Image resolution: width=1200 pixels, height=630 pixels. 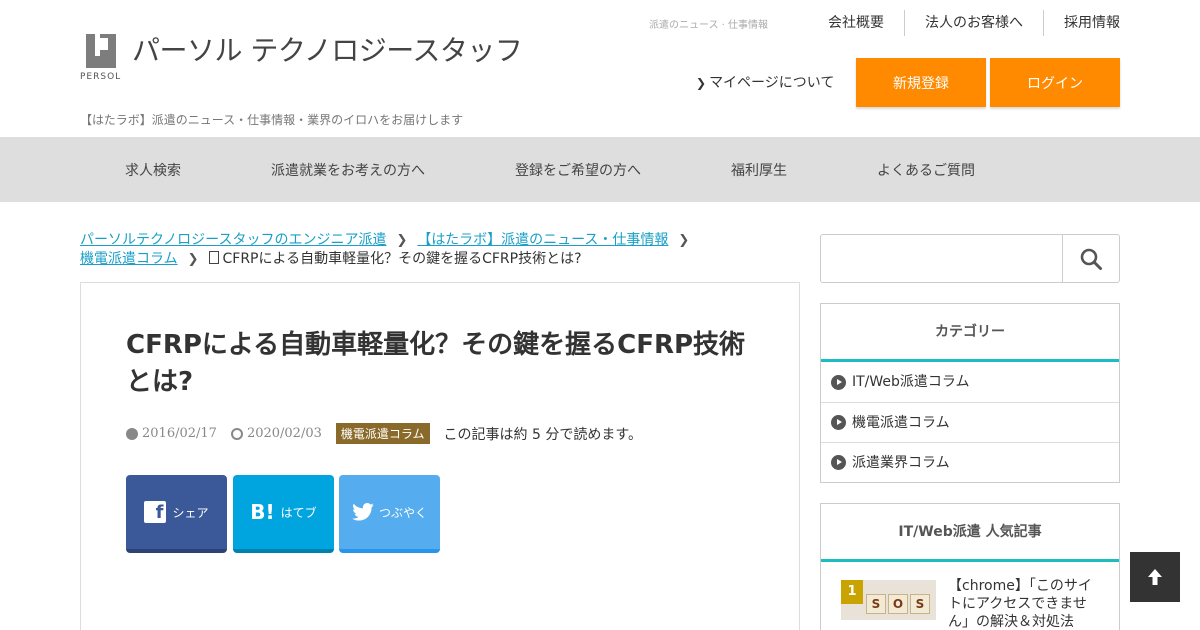 What do you see at coordinates (348, 169) in the screenshot?
I see `nav-considering: 派遣就業をお考えの方へ` at bounding box center [348, 169].